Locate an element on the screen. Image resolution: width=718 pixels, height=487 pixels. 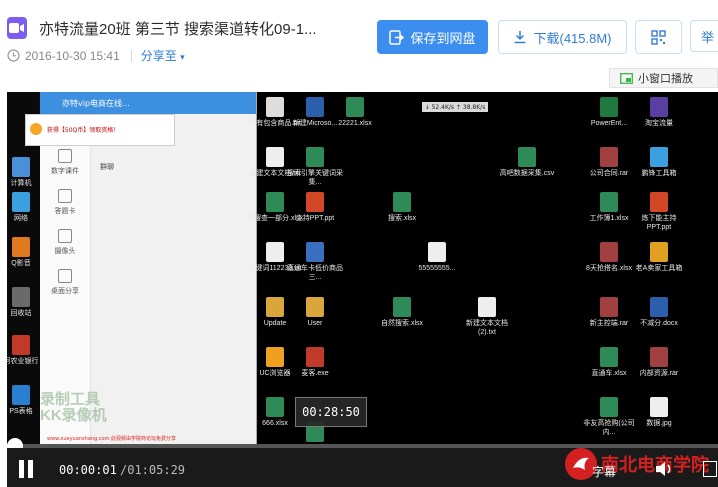
video-desktop-icon-label: 工作簿1.xlsx is located at coordinates (609, 218).